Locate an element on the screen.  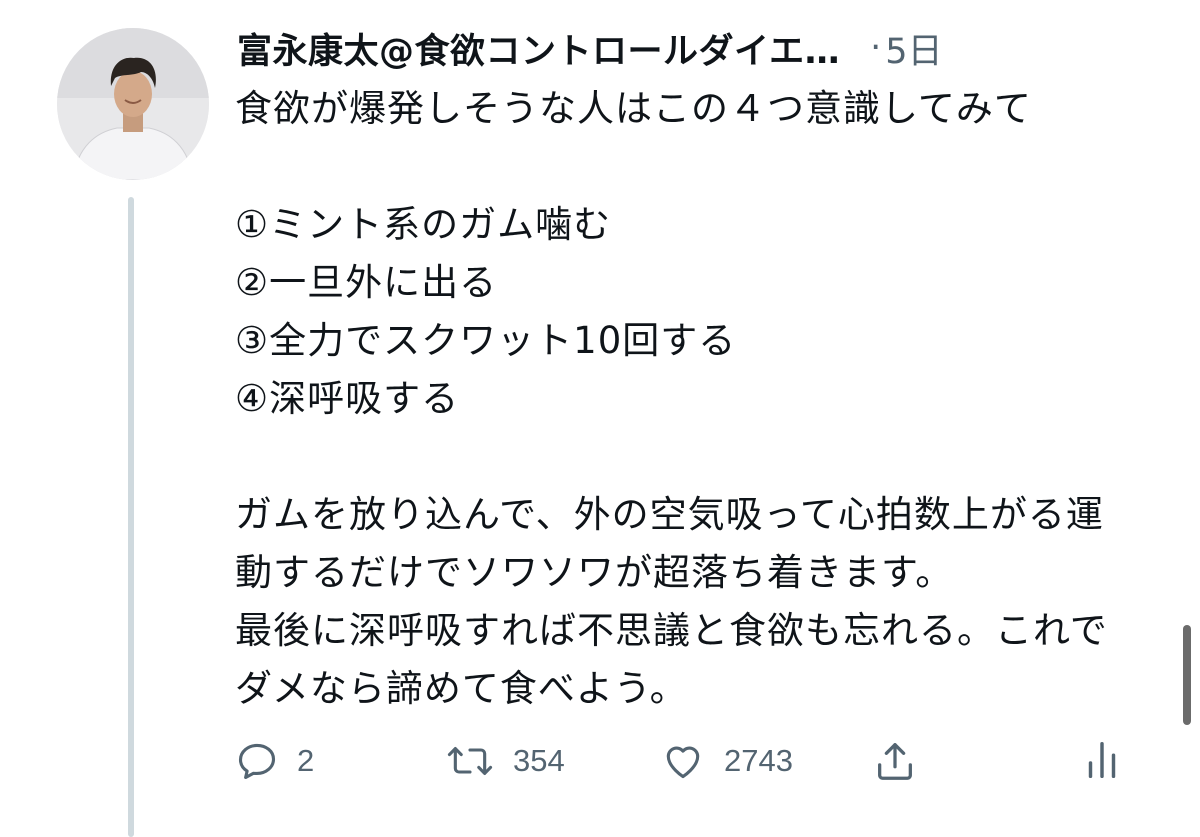
scrollbar-thumb is located at coordinates (1187, 675).